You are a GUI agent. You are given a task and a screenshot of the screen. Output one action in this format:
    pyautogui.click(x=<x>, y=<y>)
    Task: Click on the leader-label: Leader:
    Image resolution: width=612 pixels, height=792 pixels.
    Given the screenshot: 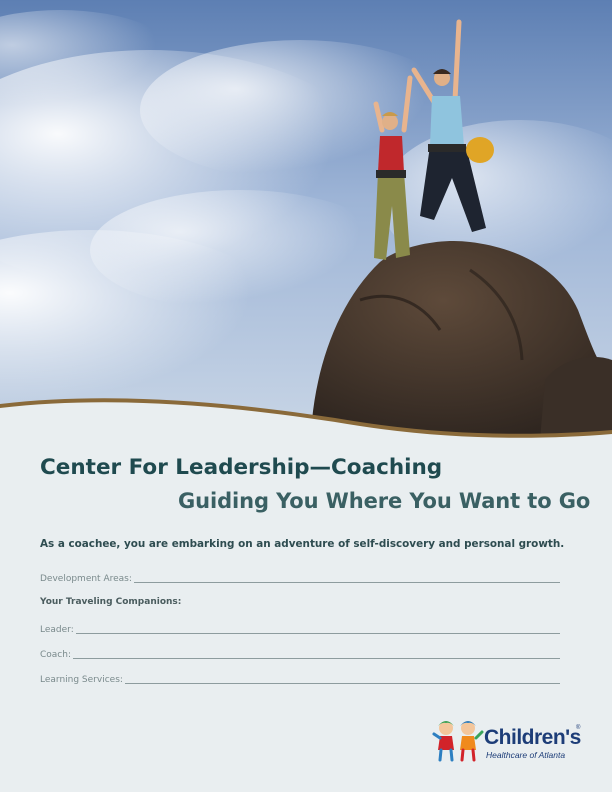 What is the action you would take?
    pyautogui.click(x=57, y=630)
    